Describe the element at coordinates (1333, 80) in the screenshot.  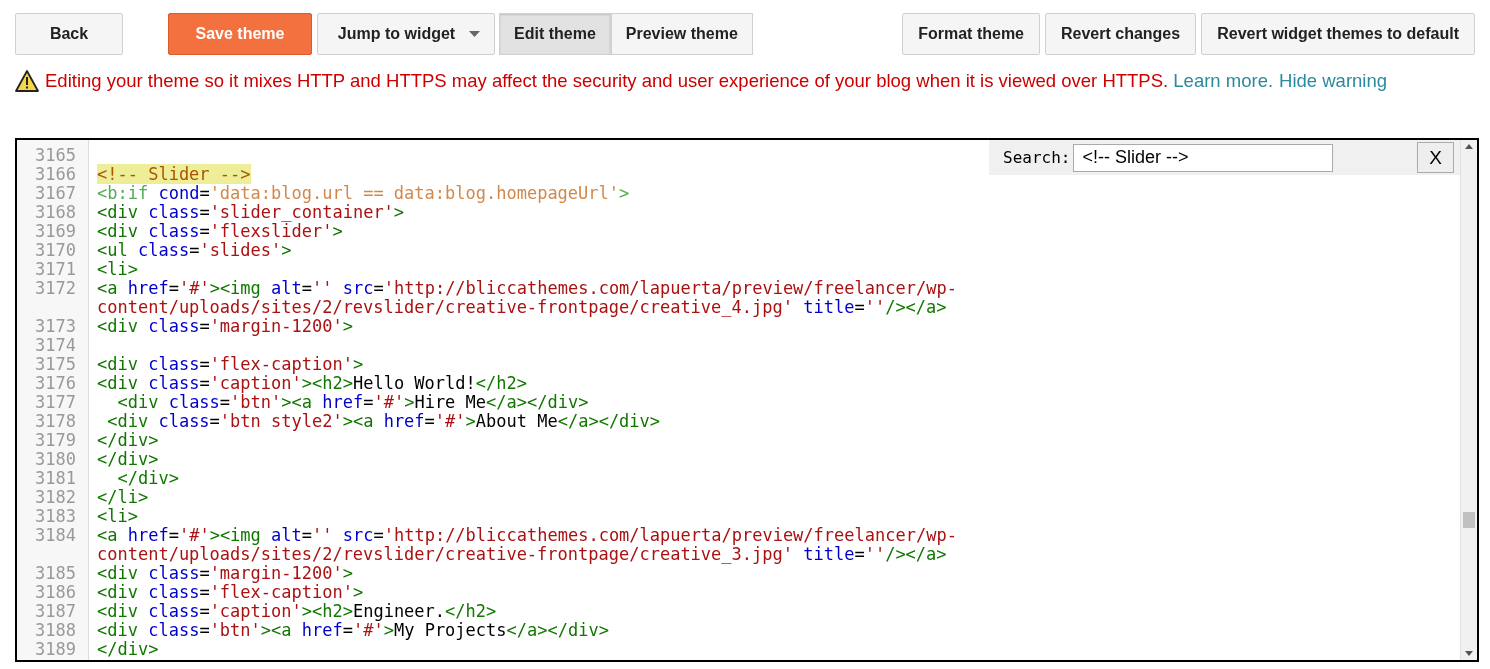
I see `hide-warning-link: Hide warning` at that location.